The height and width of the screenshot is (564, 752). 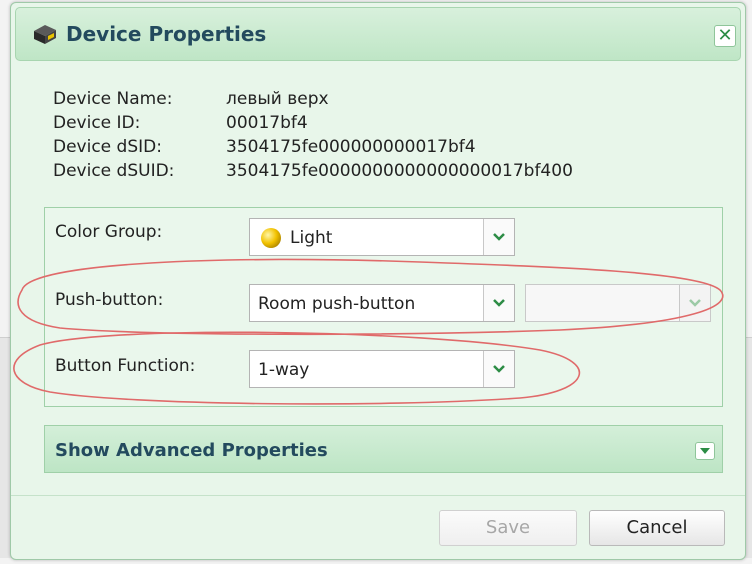 I want to click on info-label: Device dSID:, so click(x=107, y=147).